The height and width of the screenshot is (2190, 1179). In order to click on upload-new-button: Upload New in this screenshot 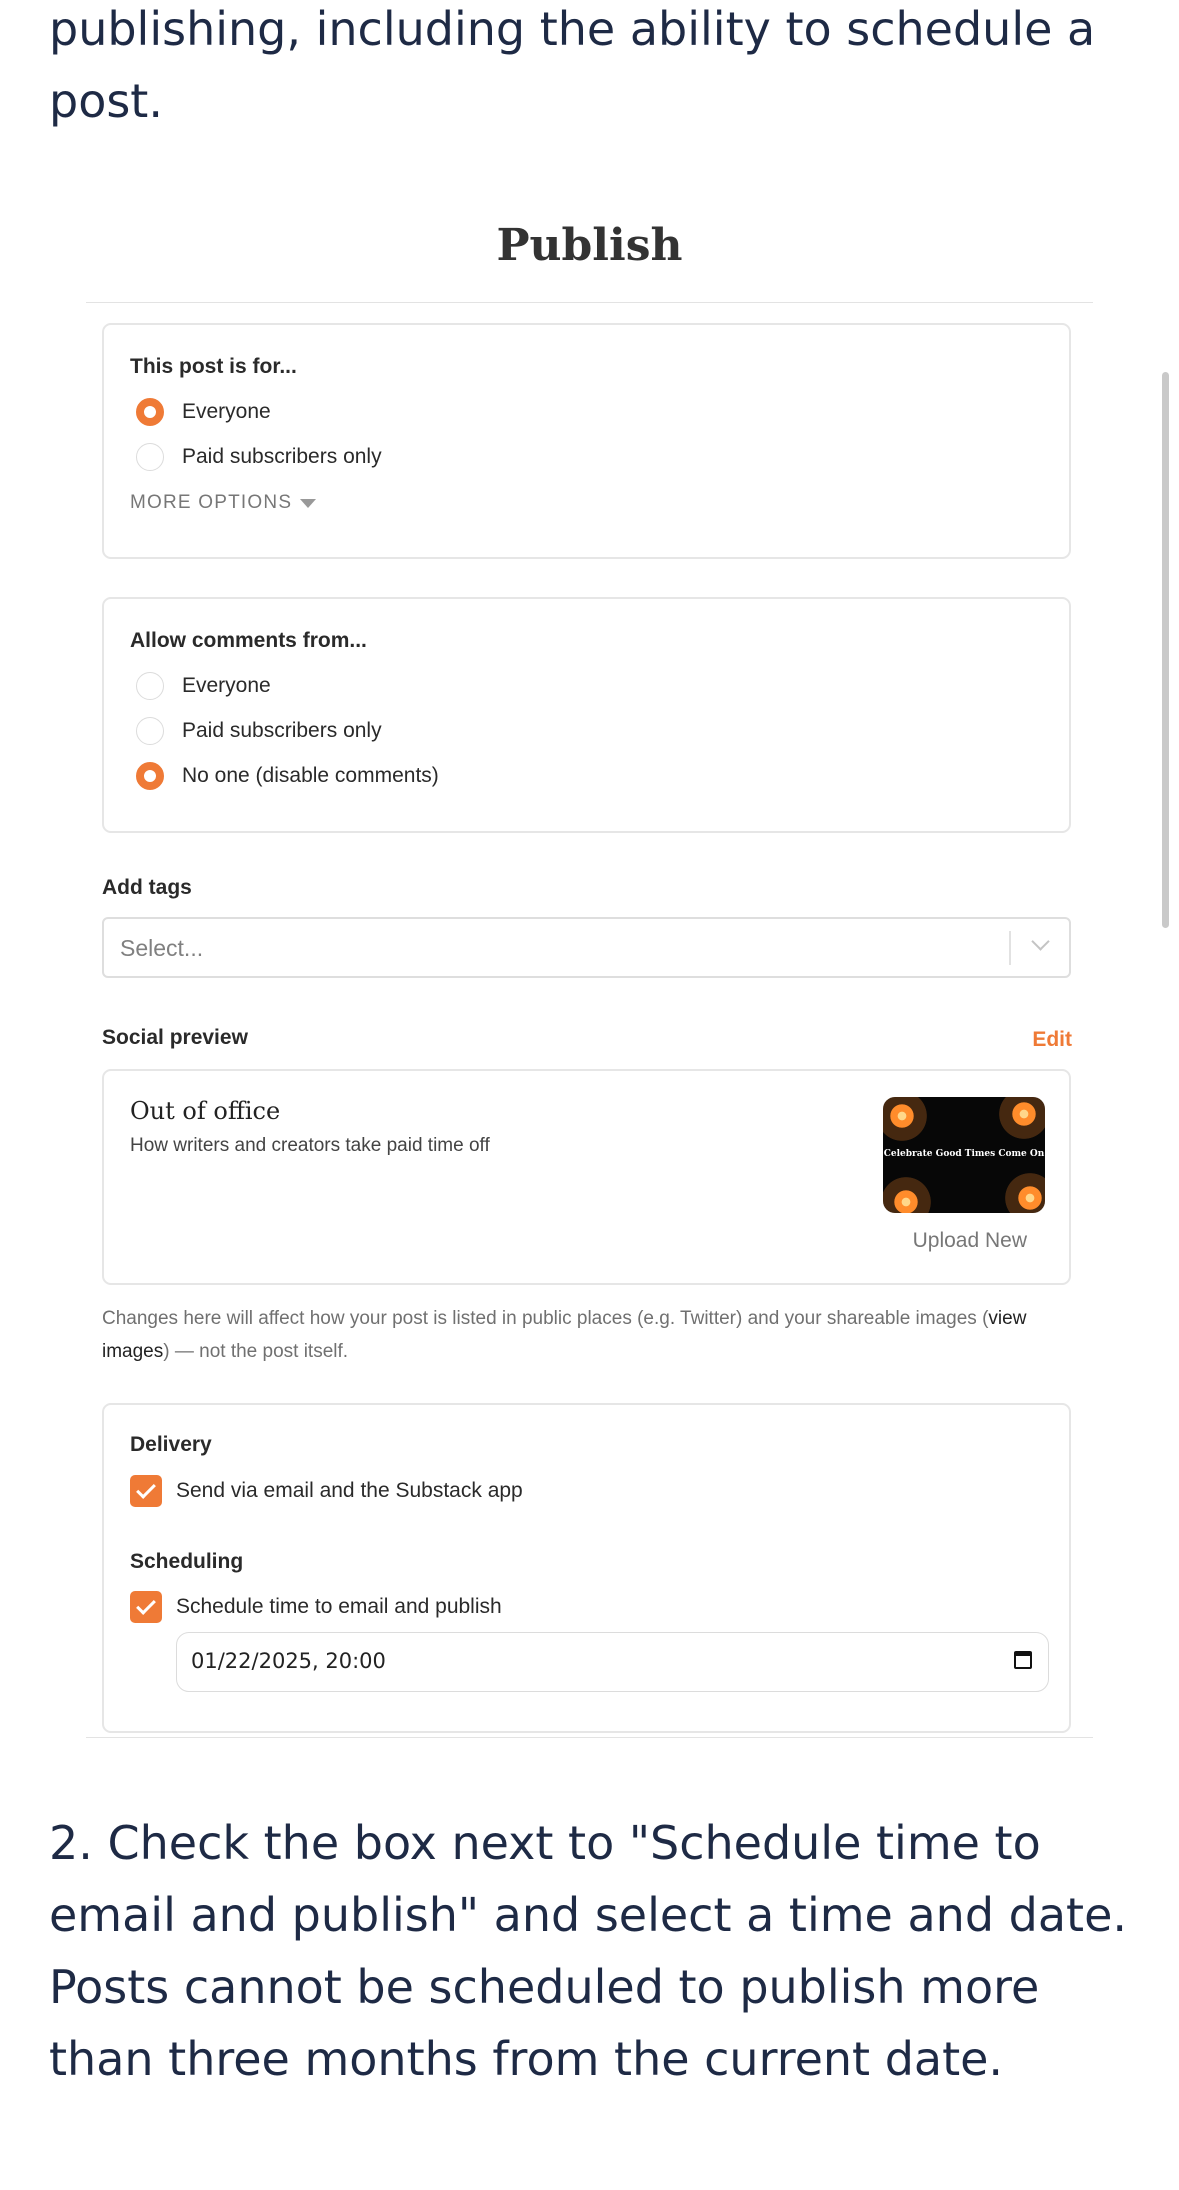, I will do `click(970, 1241)`.